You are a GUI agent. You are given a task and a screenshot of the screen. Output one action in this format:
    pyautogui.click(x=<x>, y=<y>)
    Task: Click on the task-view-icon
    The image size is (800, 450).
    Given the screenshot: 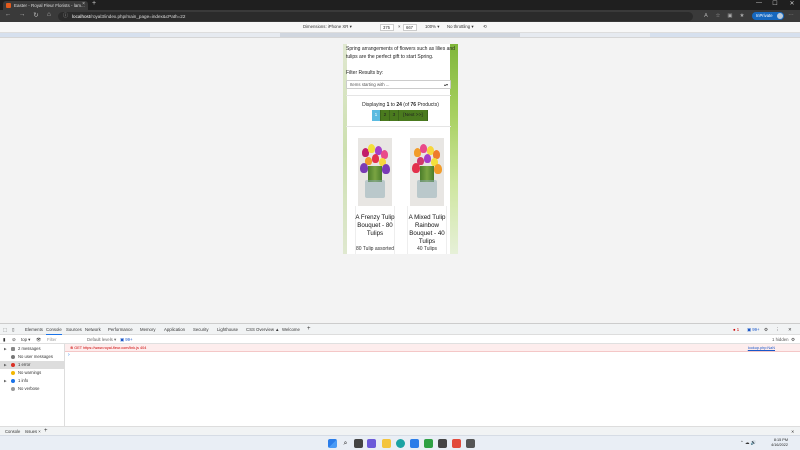 What is the action you would take?
    pyautogui.click(x=358, y=443)
    